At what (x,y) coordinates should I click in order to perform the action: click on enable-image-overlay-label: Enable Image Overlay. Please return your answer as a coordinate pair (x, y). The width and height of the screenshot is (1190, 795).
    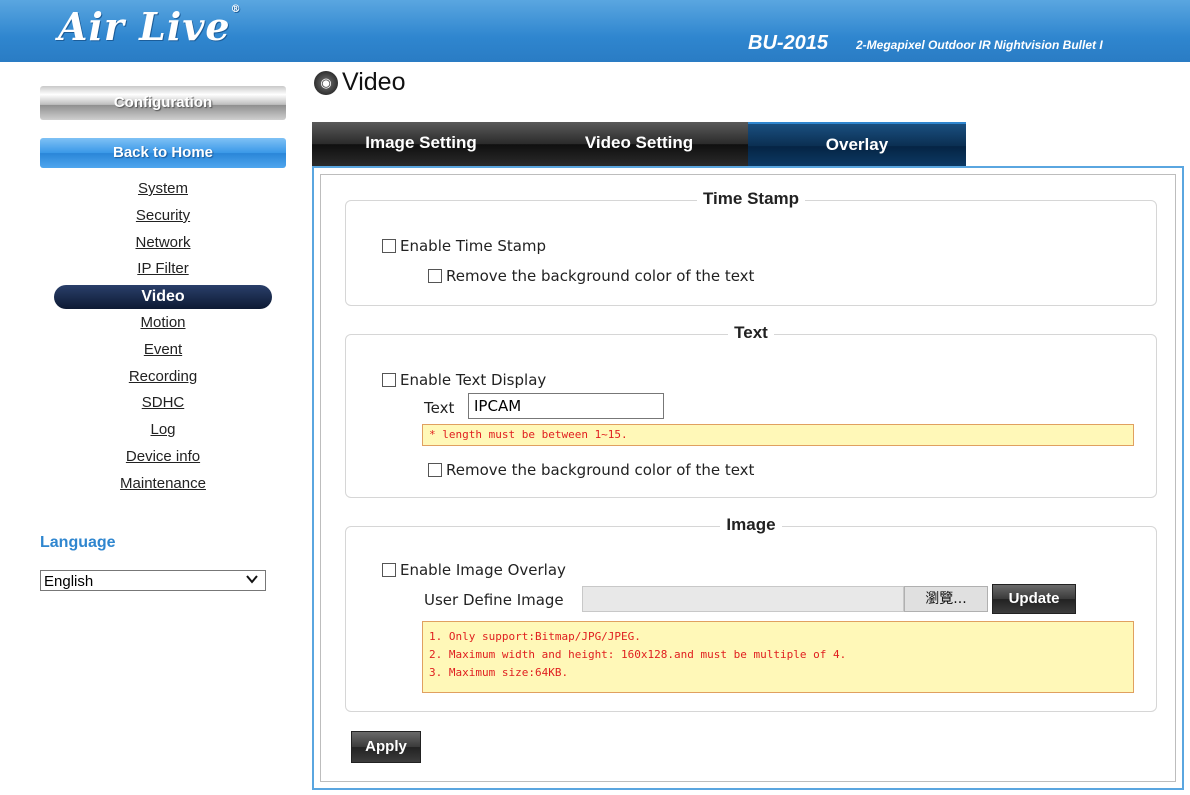
    Looking at the image, I should click on (483, 570).